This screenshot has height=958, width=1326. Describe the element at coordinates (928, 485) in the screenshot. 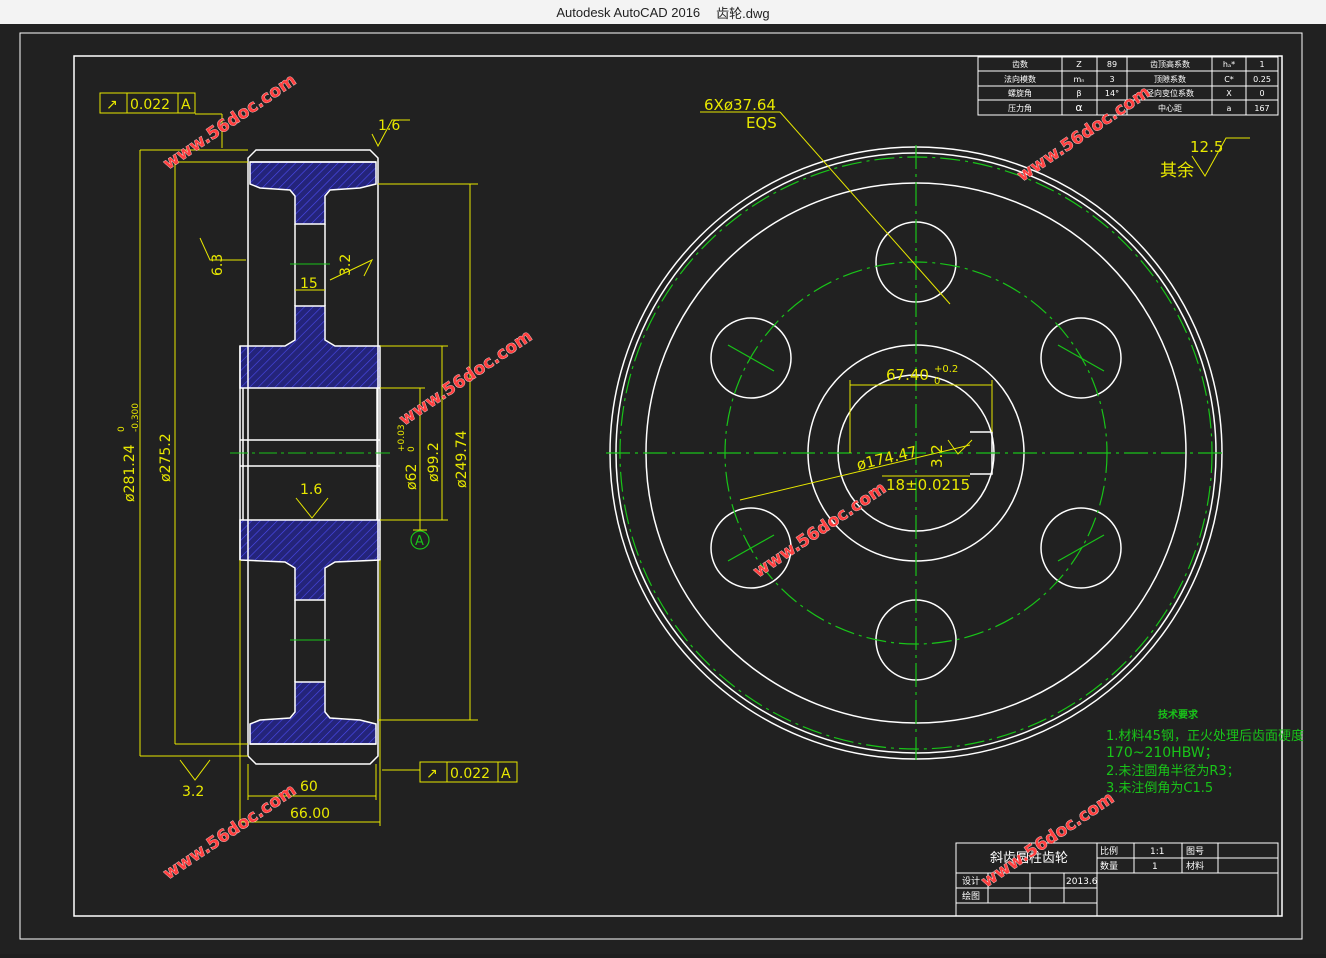

I see `key-dim: 18±0.0215` at that location.